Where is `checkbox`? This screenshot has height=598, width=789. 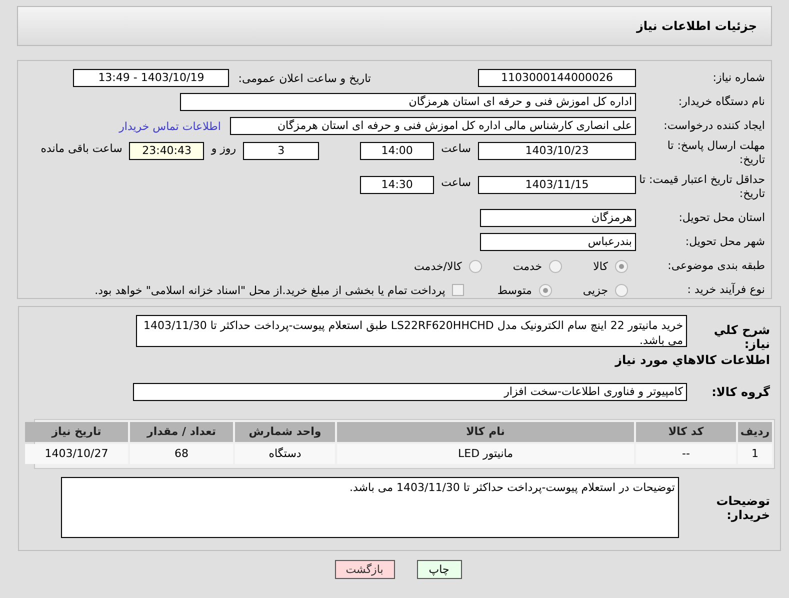 checkbox is located at coordinates (458, 290).